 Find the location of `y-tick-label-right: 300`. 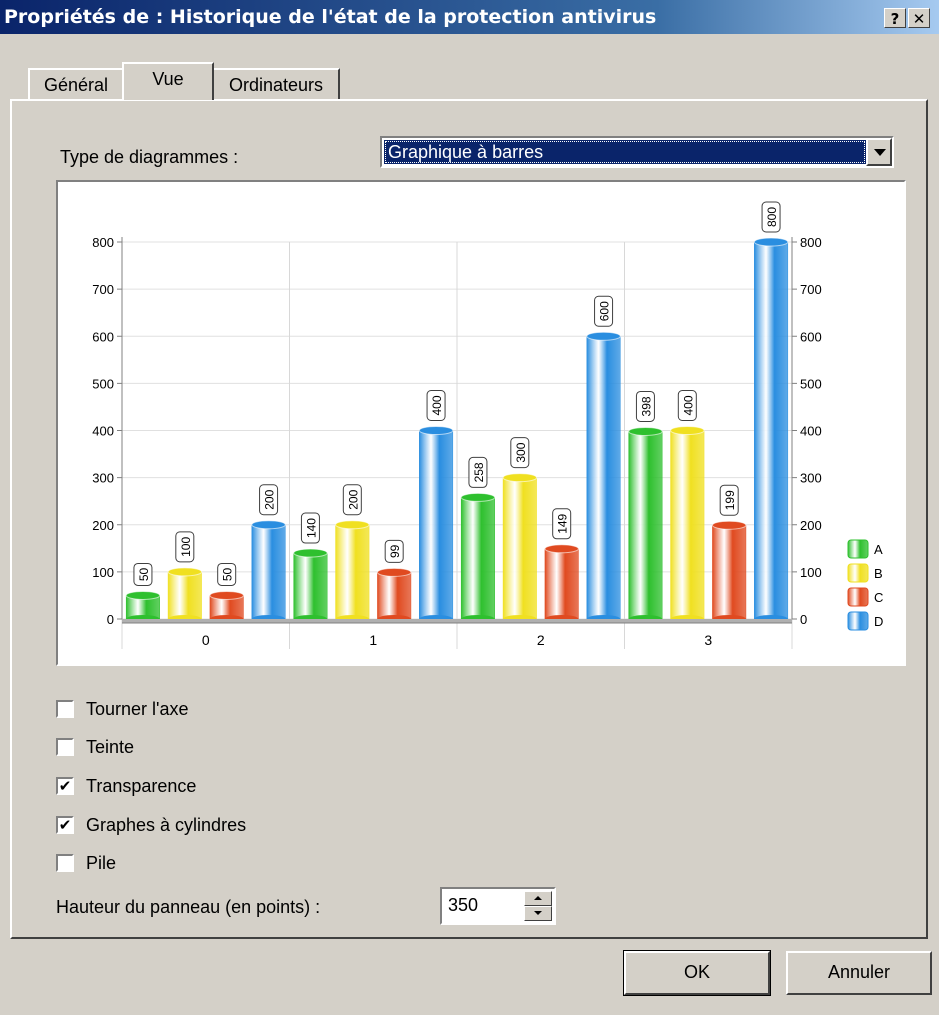

y-tick-label-right: 300 is located at coordinates (811, 478).